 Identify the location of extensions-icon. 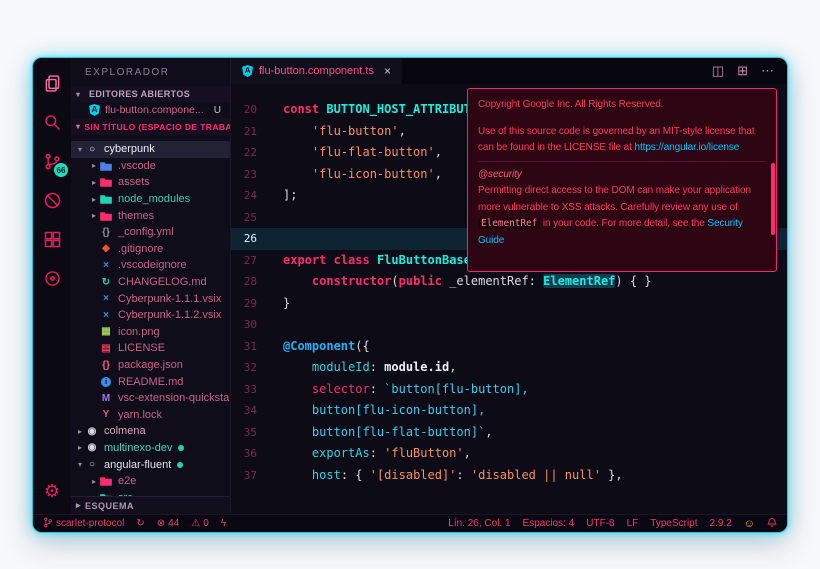
(52, 239).